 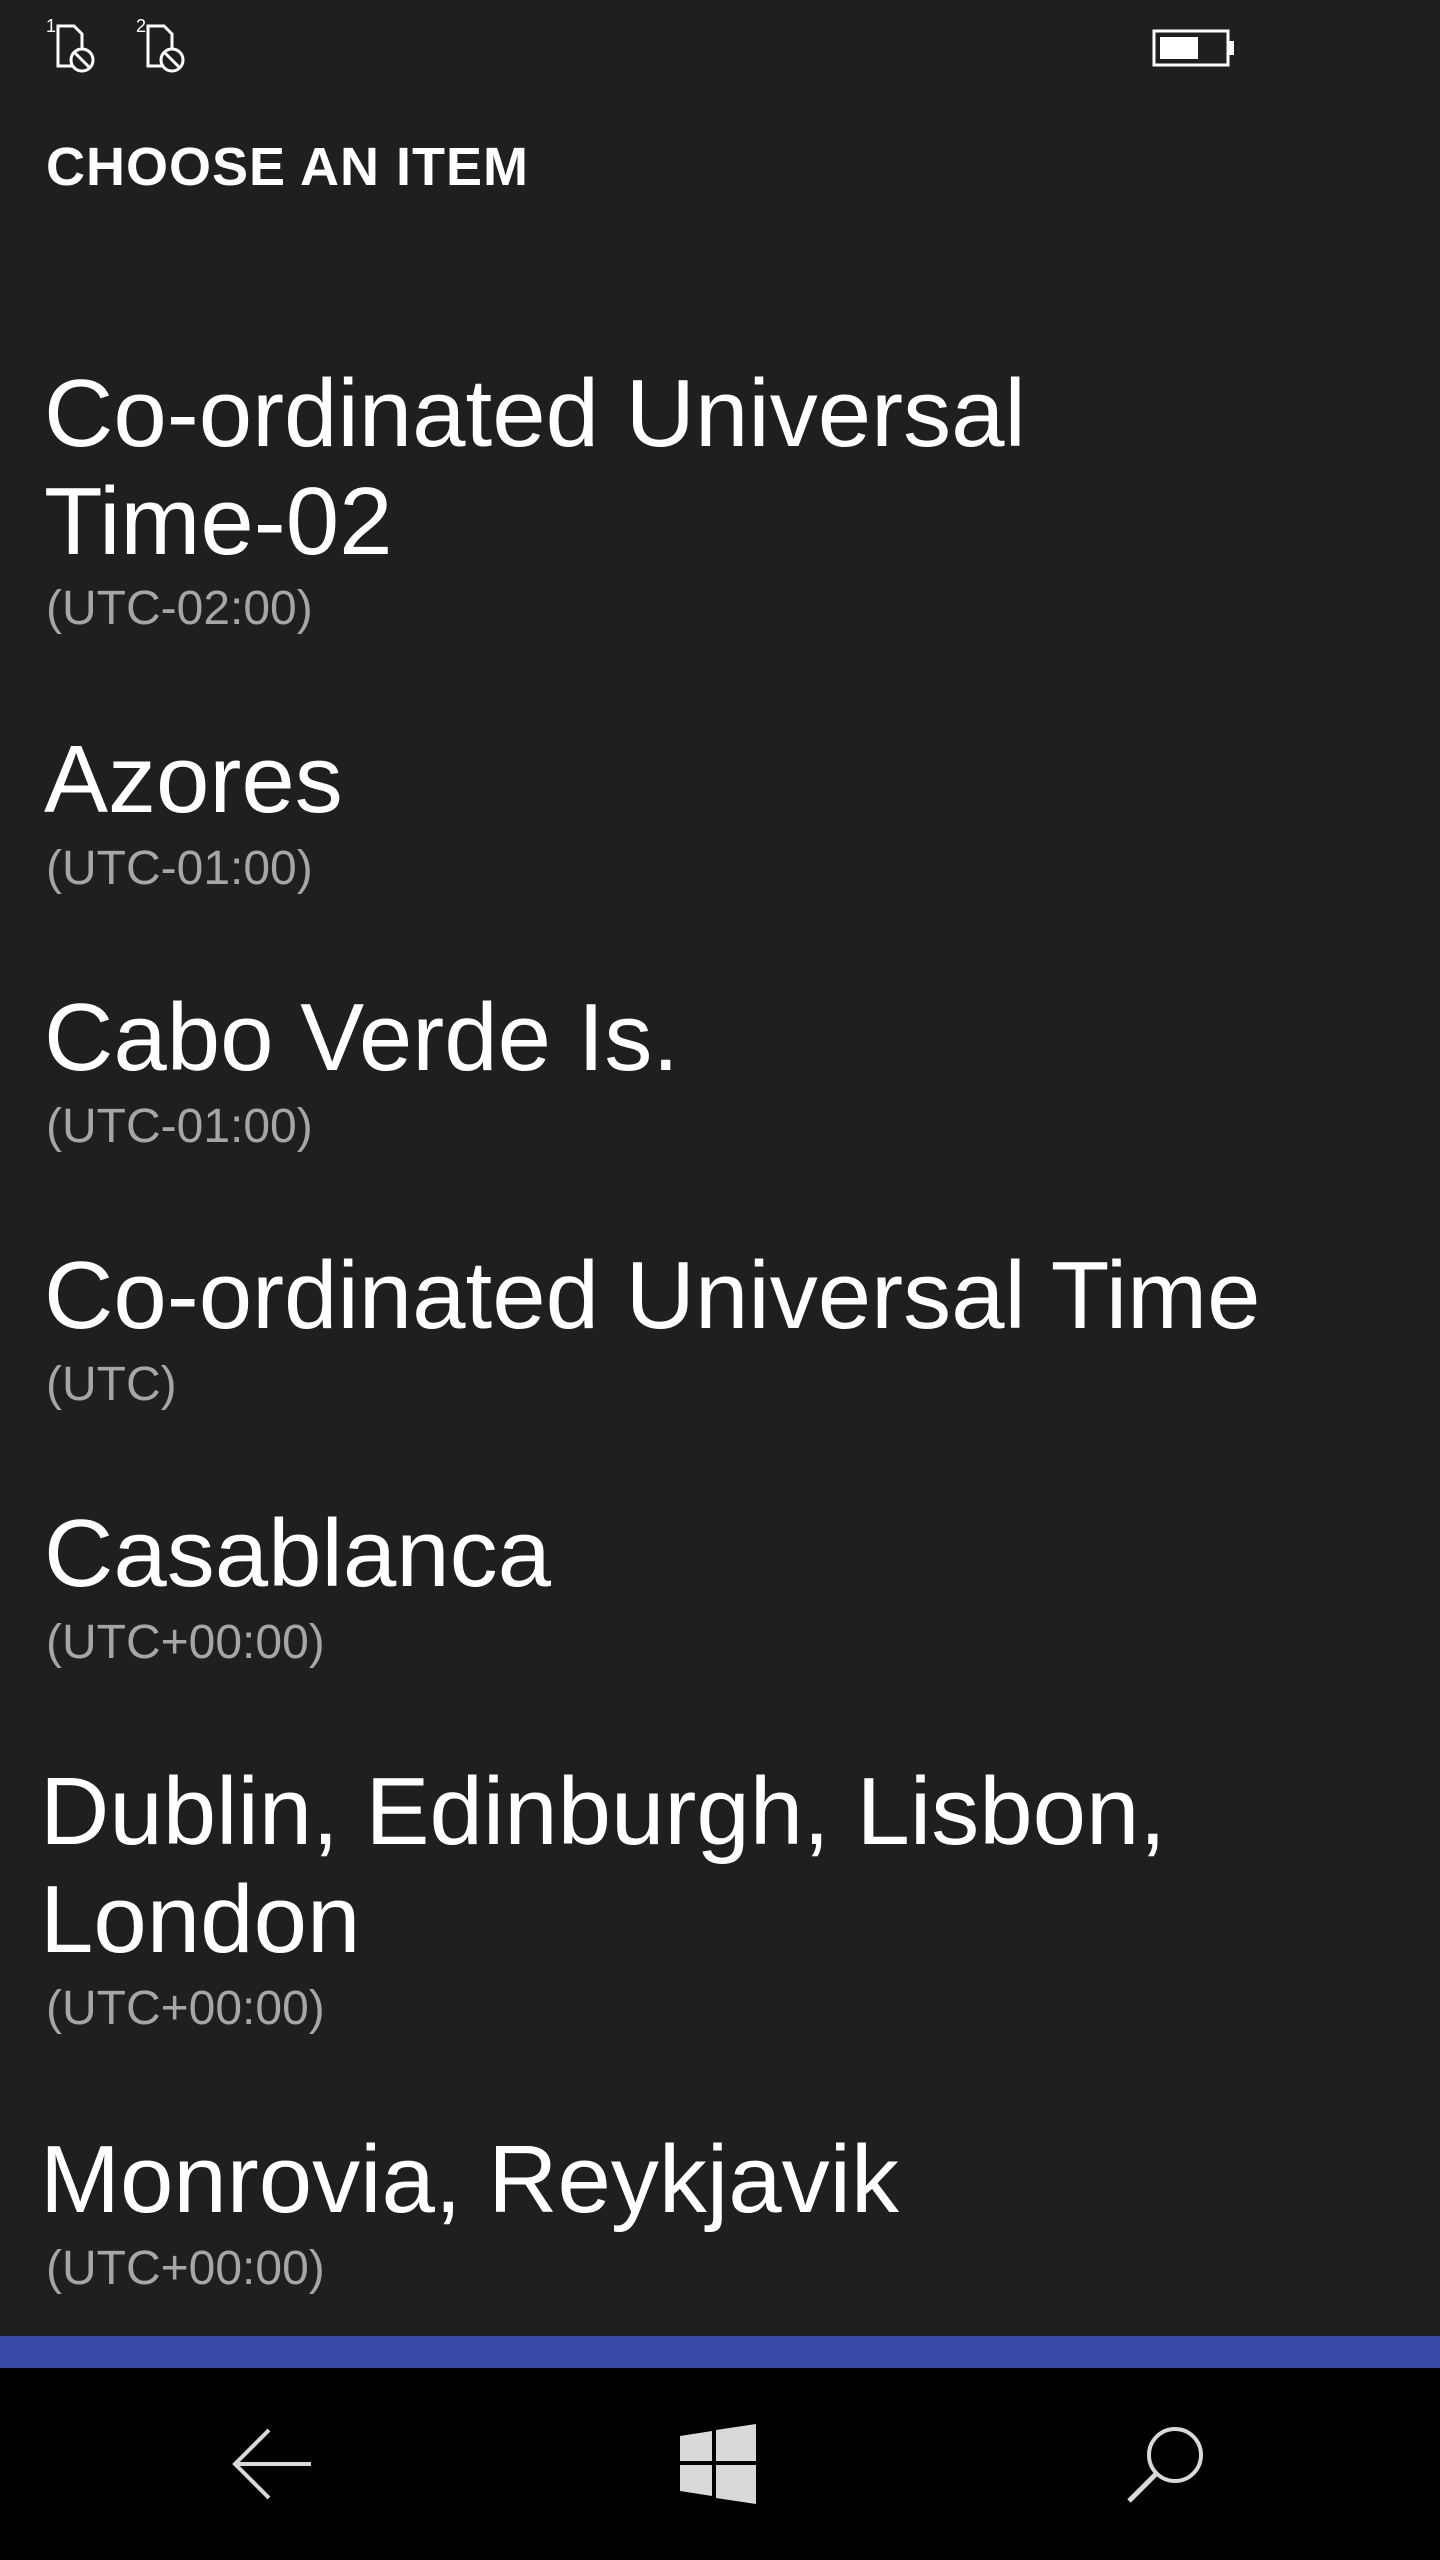 I want to click on timezone-name: Dublin, Edinburgh, Lisbon, London, so click(x=603, y=1865).